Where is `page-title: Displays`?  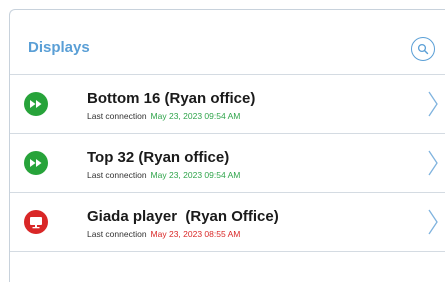 page-title: Displays is located at coordinates (59, 47).